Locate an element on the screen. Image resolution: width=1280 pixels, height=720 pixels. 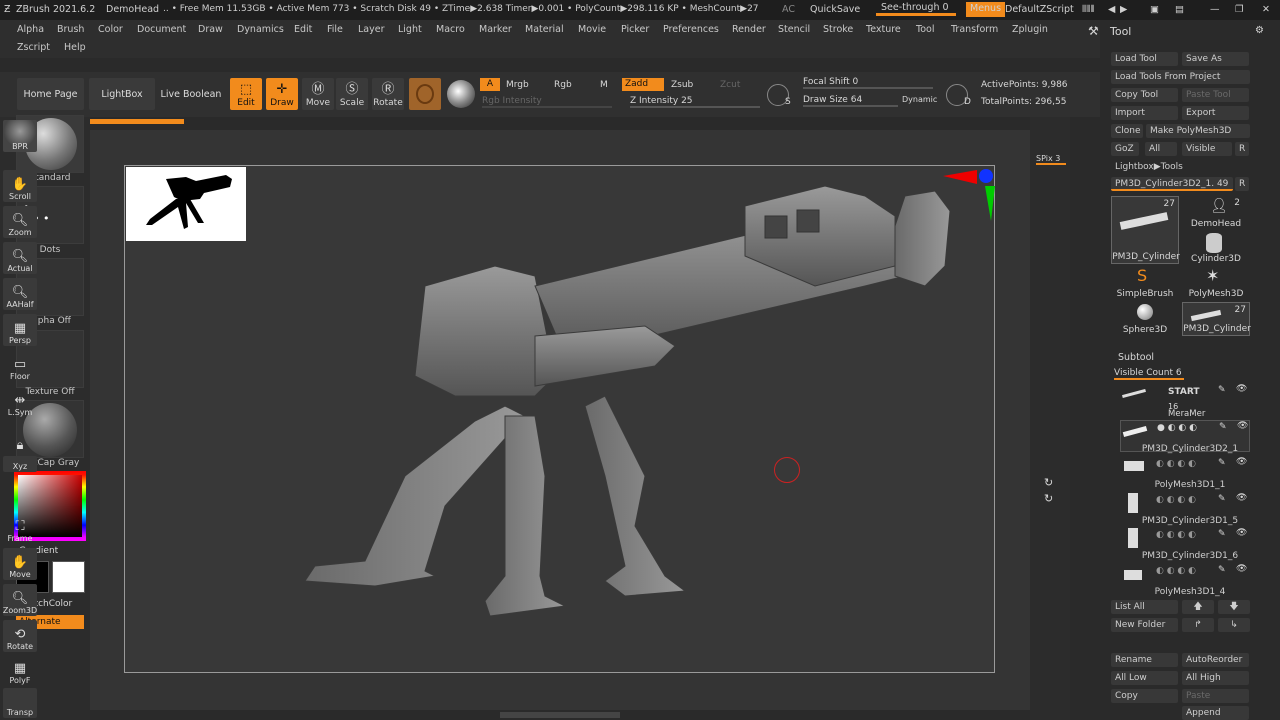
scale-button: Ⓢ Scale is located at coordinates (352, 94).